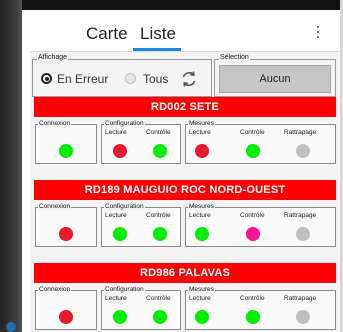 This screenshot has width=343, height=332. Describe the element at coordinates (82, 79) in the screenshot. I see `radio-en-erreur-label: En Erreur` at that location.